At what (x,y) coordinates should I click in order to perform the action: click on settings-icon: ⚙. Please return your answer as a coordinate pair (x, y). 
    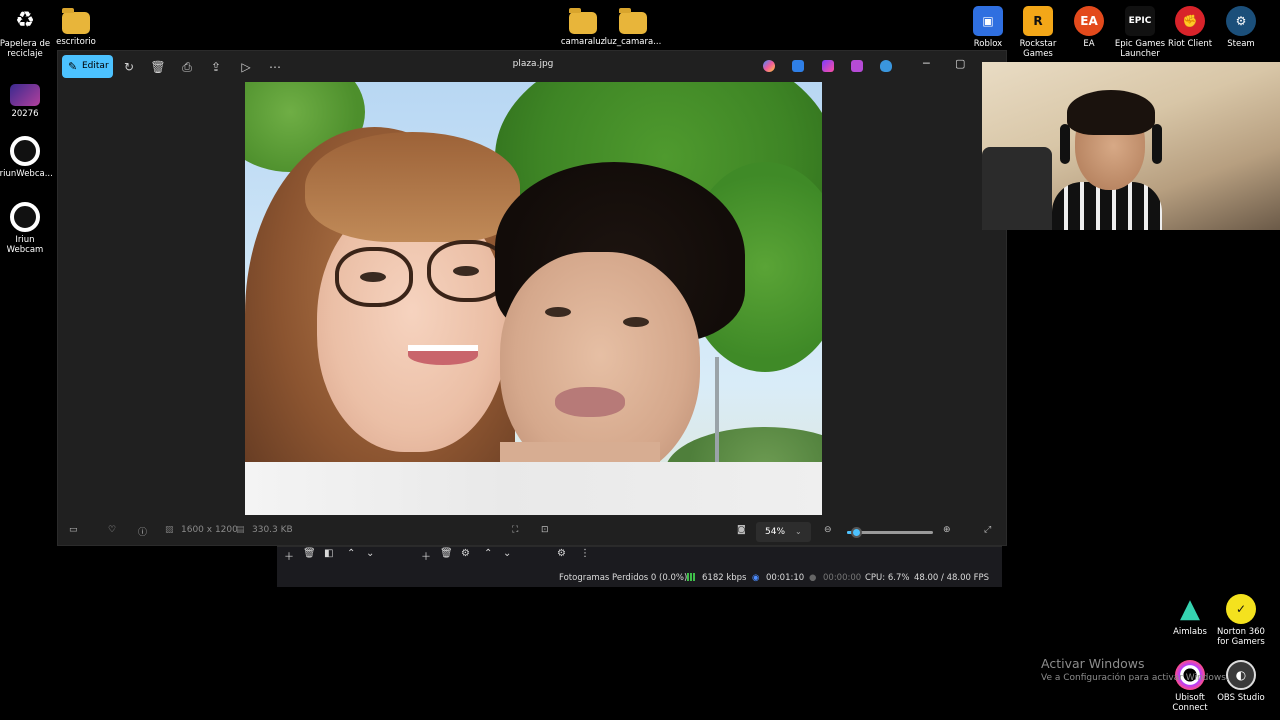
    Looking at the image, I should click on (465, 553).